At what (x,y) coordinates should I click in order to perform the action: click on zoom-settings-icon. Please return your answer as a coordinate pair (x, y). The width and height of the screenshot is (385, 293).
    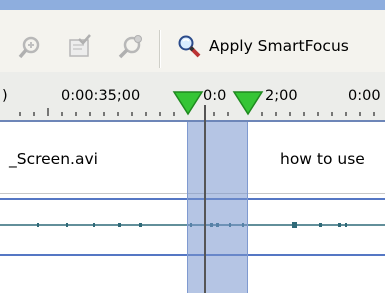
    Looking at the image, I should click on (130, 47).